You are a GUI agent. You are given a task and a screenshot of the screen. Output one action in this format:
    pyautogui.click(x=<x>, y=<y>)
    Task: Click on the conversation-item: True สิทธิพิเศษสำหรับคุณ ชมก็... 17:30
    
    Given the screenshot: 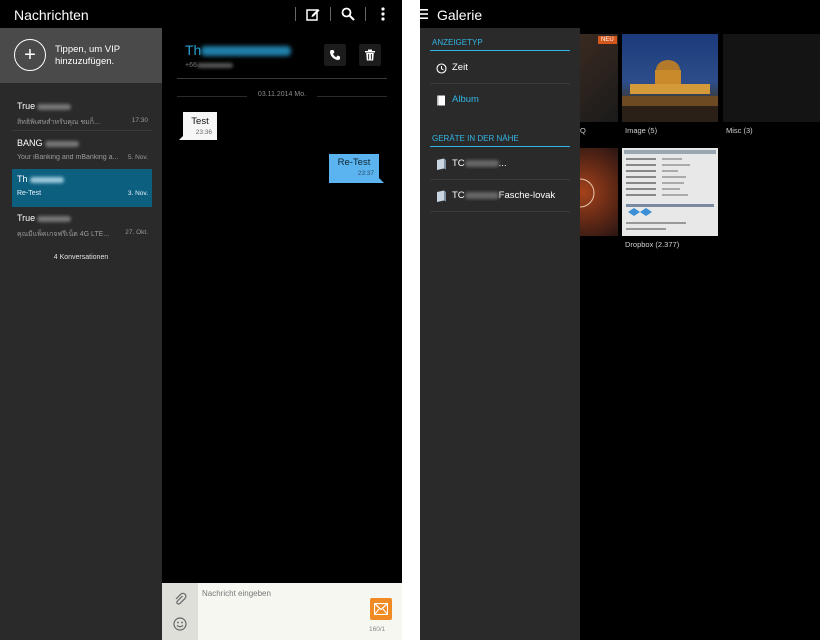 What is the action you would take?
    pyautogui.click(x=82, y=115)
    